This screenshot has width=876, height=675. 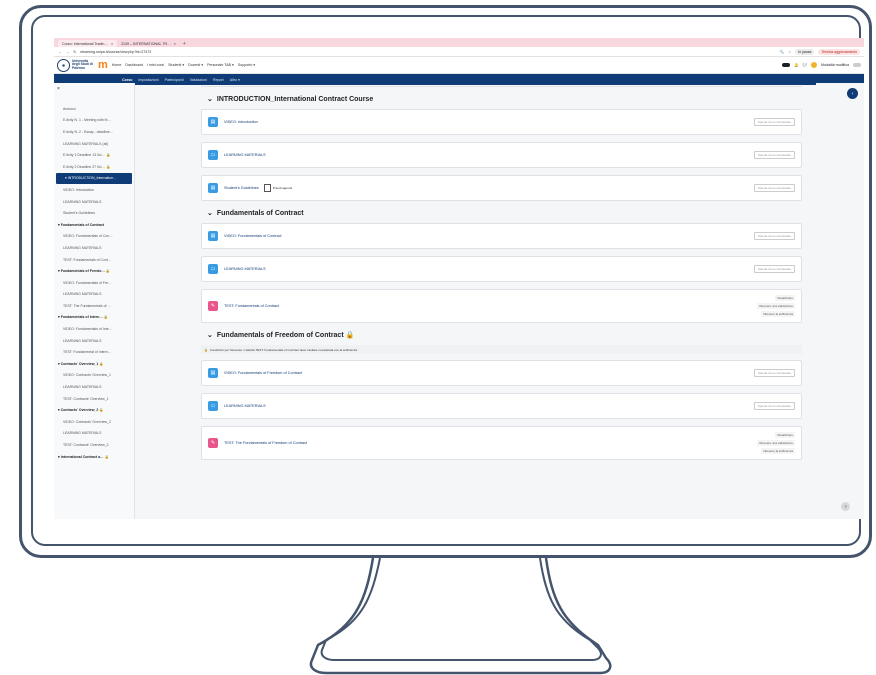 What do you see at coordinates (94, 422) in the screenshot?
I see `course-index-item: VIDEO: Contracts' Overview_2` at bounding box center [94, 422].